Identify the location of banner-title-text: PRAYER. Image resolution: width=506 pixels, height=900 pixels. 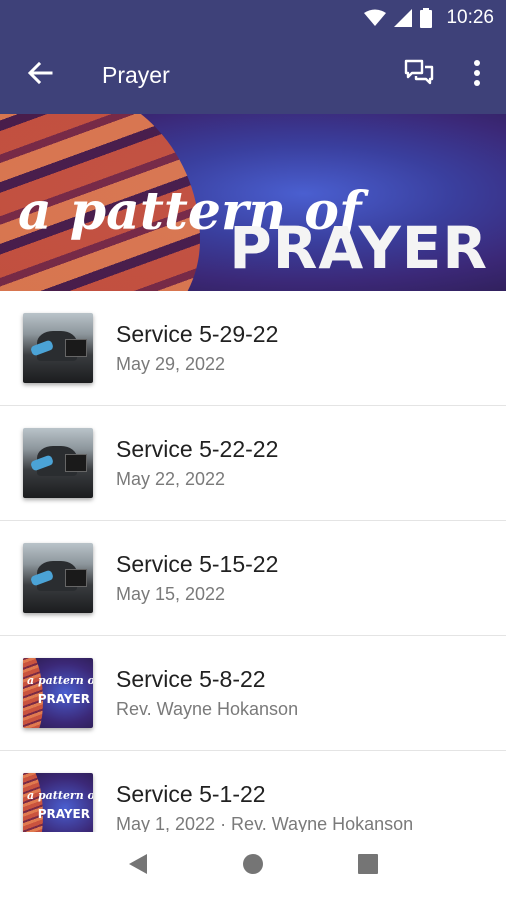
(358, 248).